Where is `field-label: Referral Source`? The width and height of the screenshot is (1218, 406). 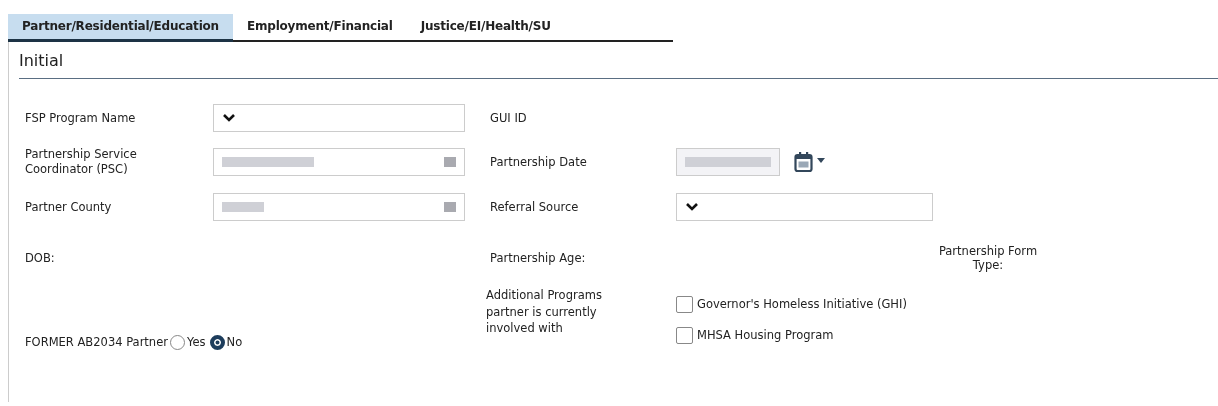 field-label: Referral Source is located at coordinates (535, 207).